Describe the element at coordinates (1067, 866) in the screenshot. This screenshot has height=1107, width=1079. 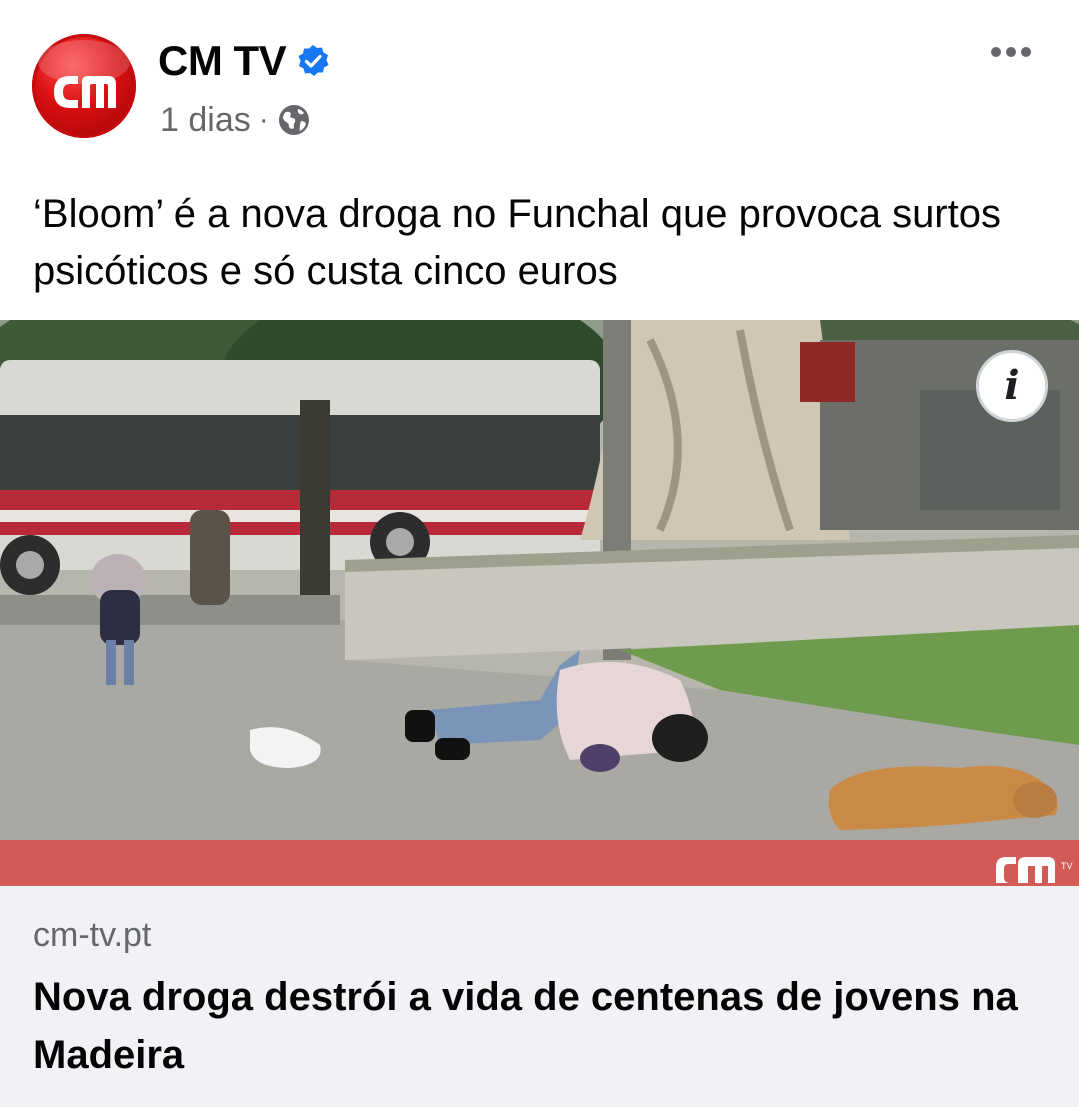
I see `watermark-sup: TV` at that location.